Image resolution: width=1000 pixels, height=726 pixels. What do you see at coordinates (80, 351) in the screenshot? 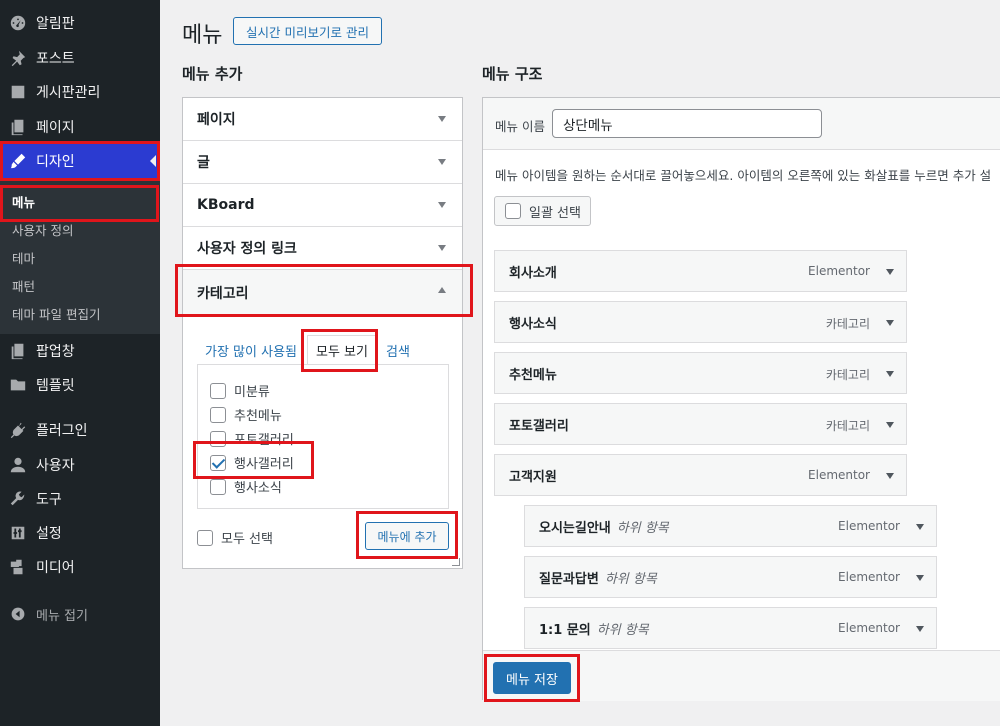
I see `sidebar-item-popups: 팝업창` at bounding box center [80, 351].